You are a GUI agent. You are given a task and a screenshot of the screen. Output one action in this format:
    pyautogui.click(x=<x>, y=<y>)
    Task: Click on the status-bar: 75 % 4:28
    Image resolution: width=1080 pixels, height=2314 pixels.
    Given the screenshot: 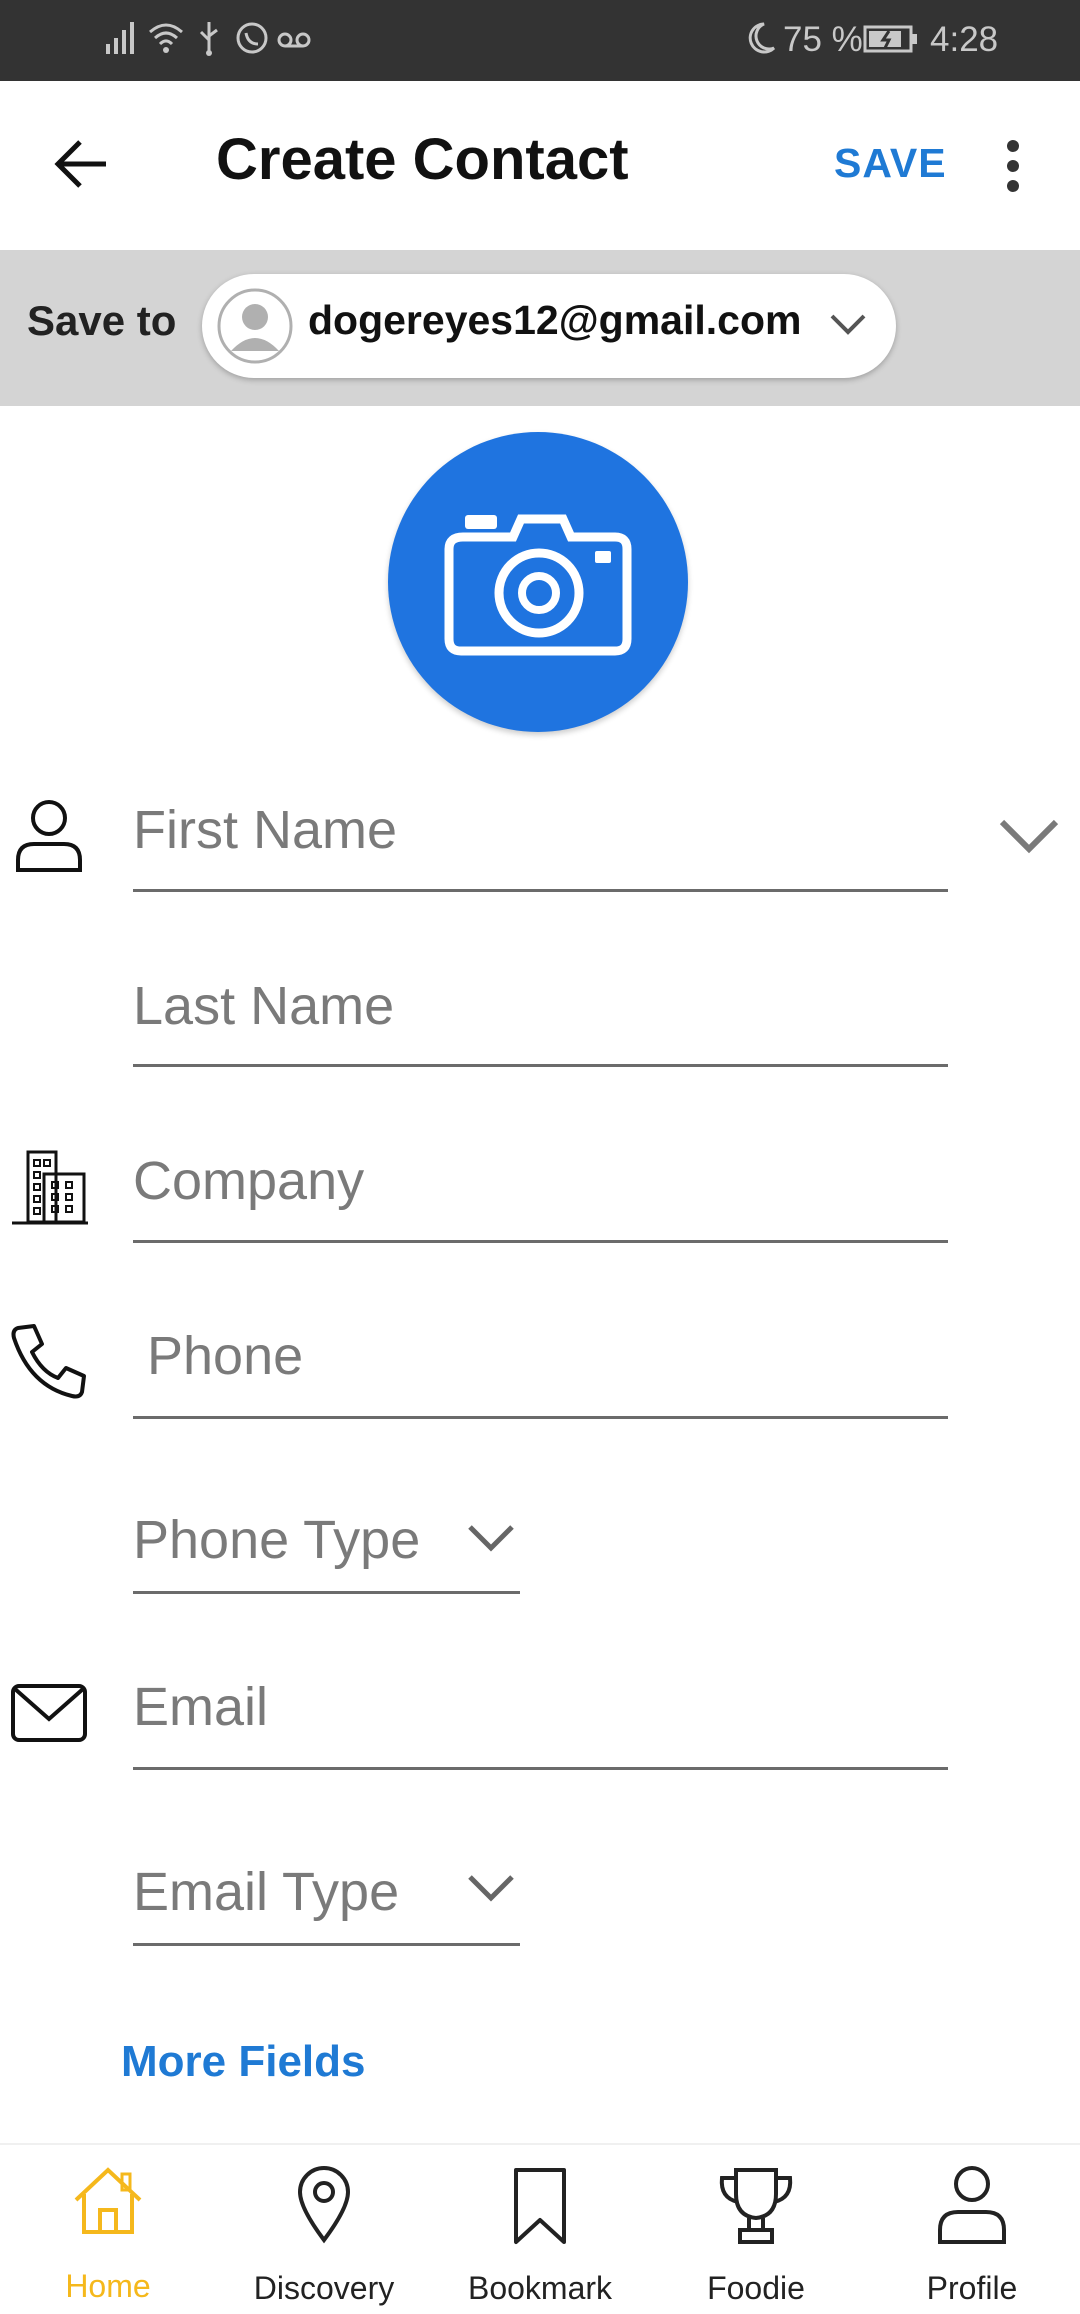 What is the action you would take?
    pyautogui.click(x=540, y=40)
    